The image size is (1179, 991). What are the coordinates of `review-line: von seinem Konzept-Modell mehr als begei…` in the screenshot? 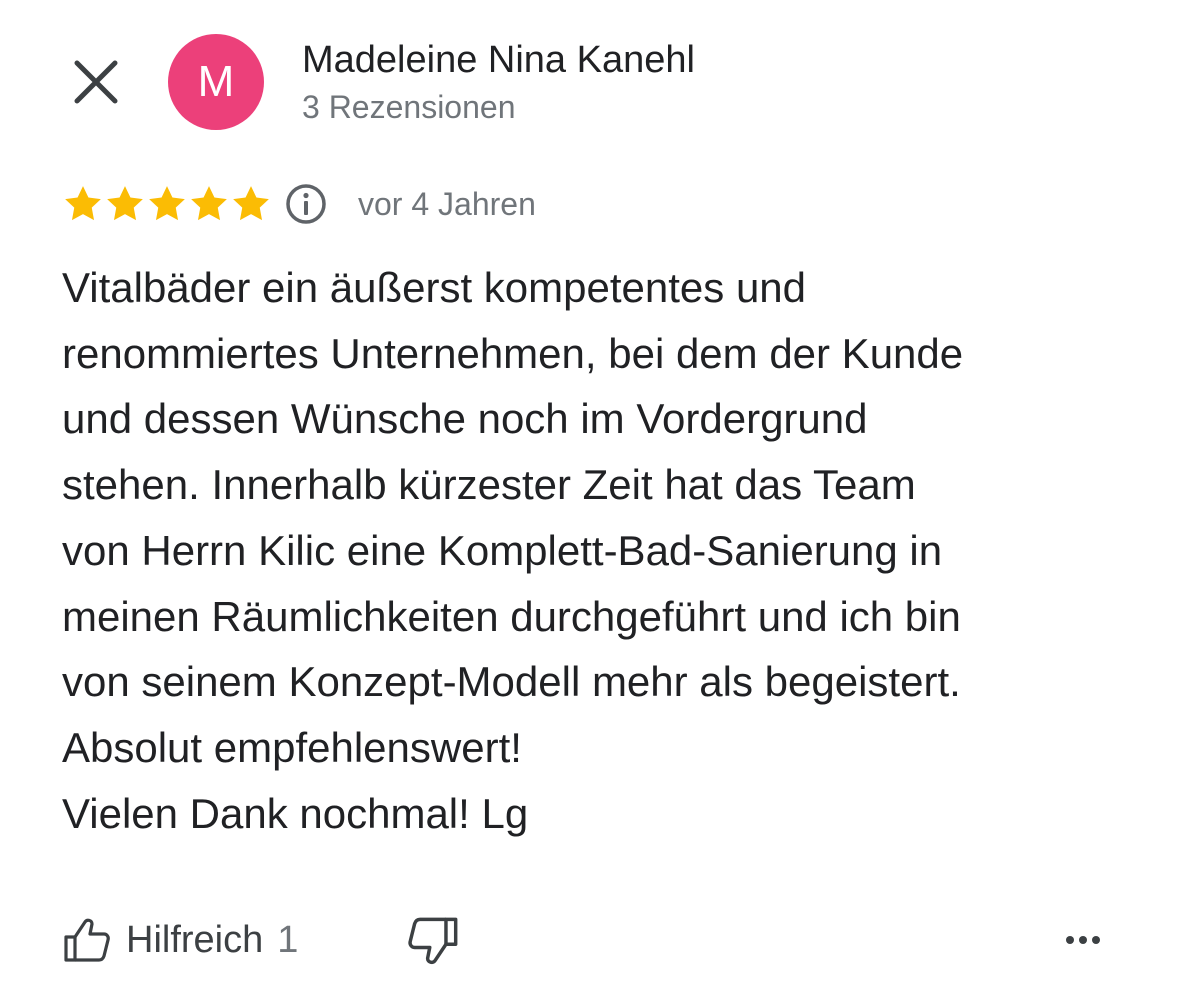 It's located at (511, 682).